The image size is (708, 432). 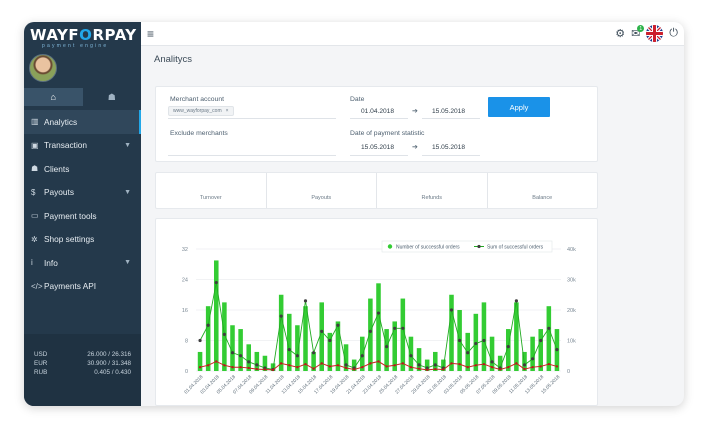 What do you see at coordinates (185, 311) in the screenshot?
I see `y-left-tick-label: 16` at bounding box center [185, 311].